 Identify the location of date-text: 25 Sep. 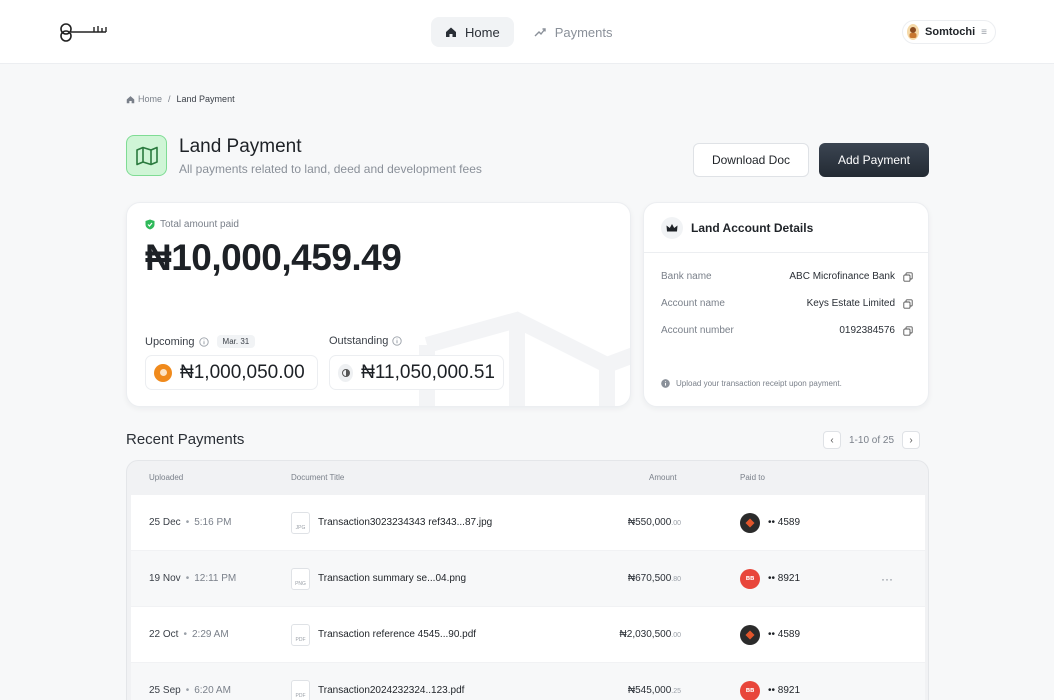
(165, 690).